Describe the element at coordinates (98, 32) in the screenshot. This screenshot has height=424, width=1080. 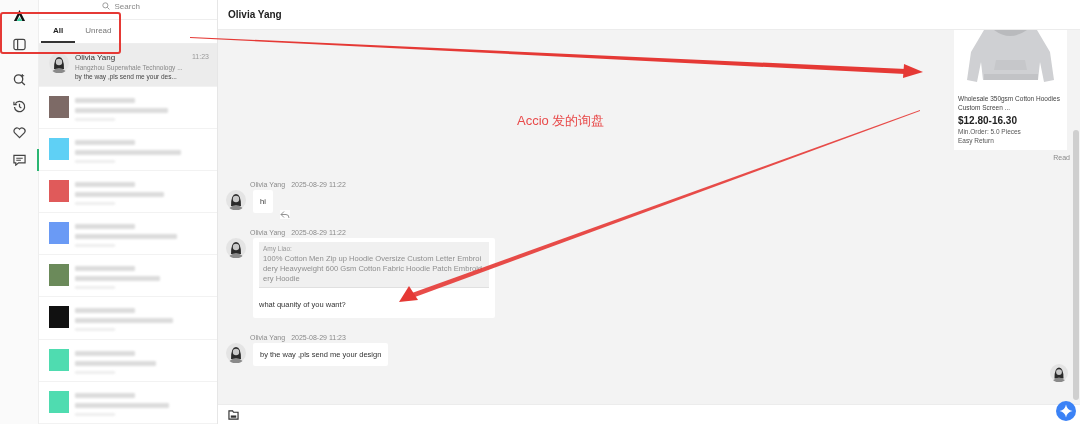
I see `tab: Unread` at that location.